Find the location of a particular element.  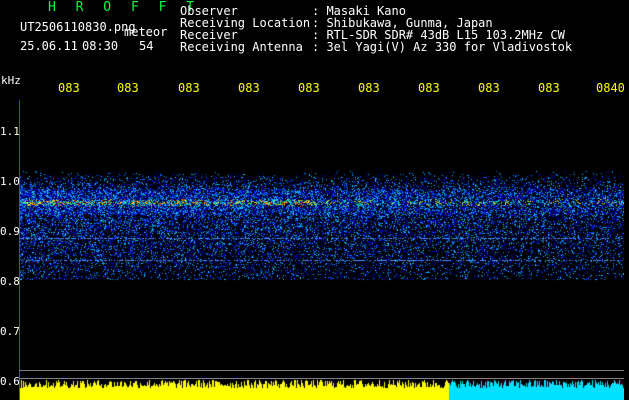

axis-unit: kHz is located at coordinates (11, 80).